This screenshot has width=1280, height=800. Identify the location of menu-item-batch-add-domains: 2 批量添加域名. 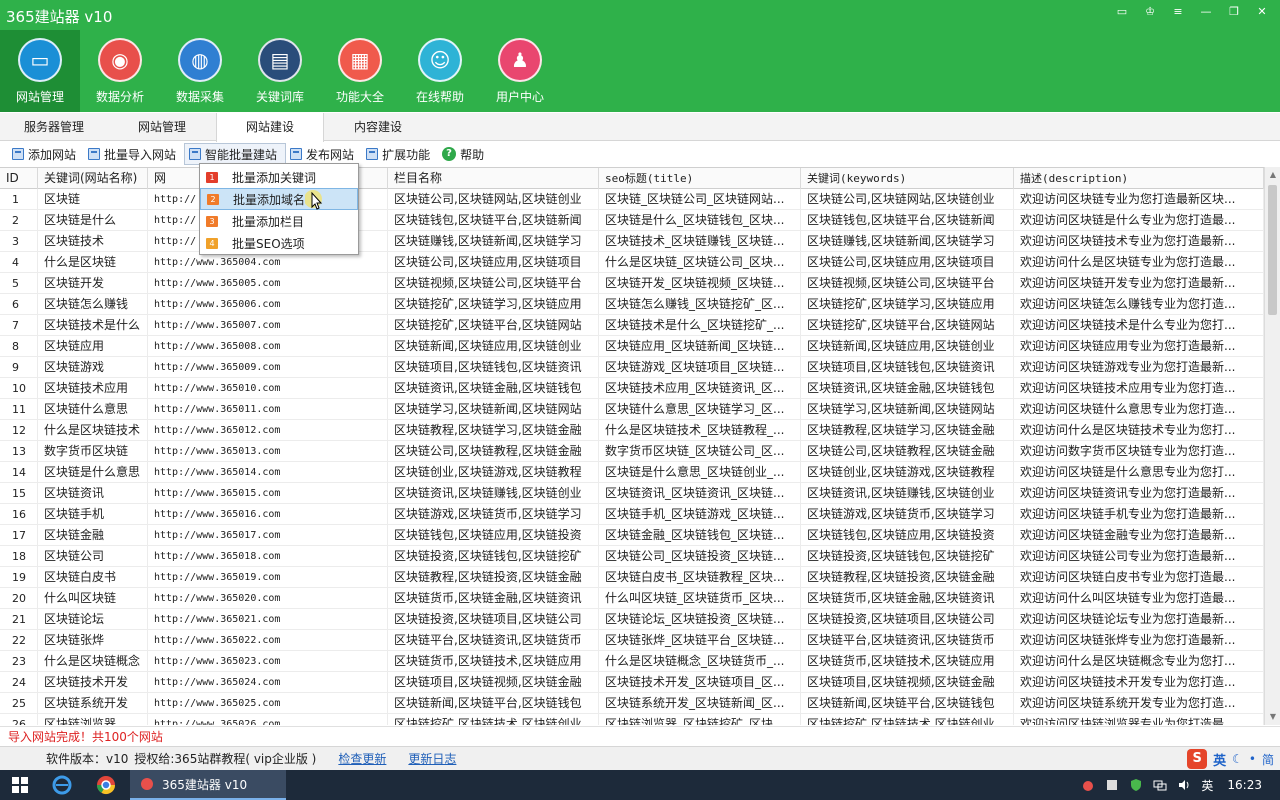
(279, 199).